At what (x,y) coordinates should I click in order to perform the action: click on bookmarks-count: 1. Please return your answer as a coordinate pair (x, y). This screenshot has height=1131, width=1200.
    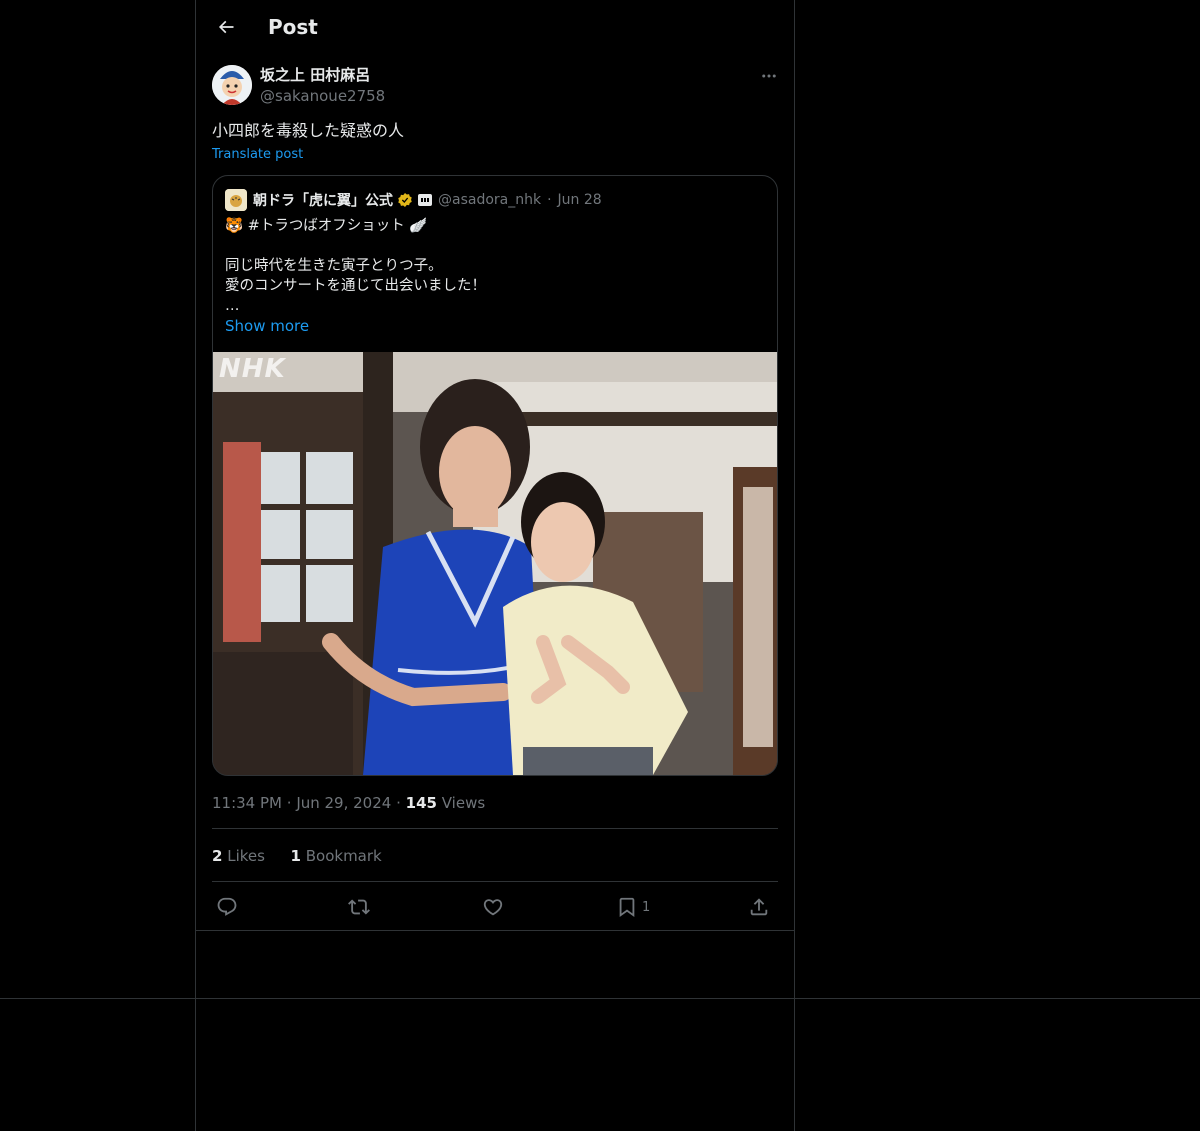
    Looking at the image, I should click on (295, 856).